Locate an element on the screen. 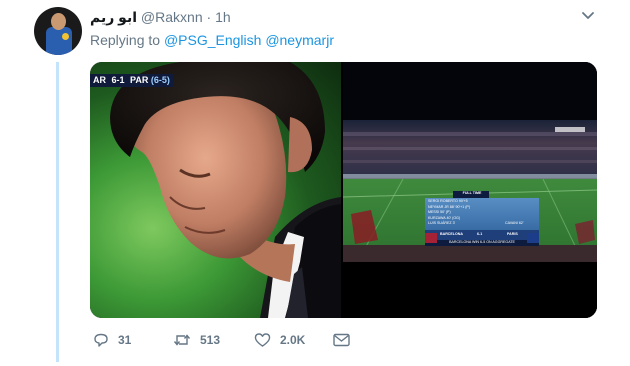 The image size is (630, 366). aggregate-footer: BARCELONA WIN 6-5 ON AGGREGATE is located at coordinates (482, 242).